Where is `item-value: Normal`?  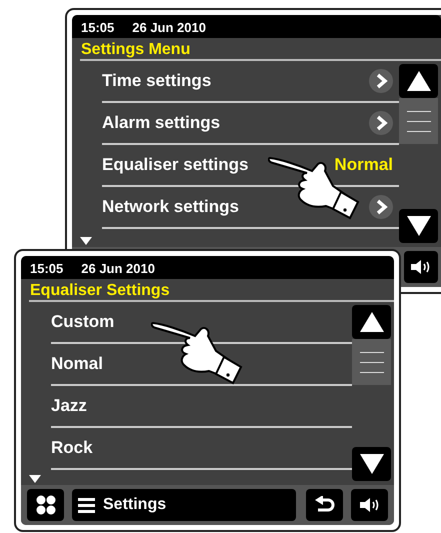
item-value: Normal is located at coordinates (363, 165).